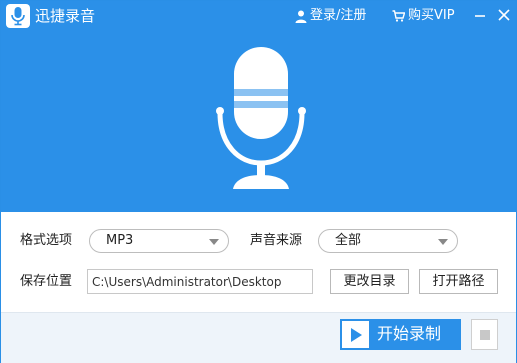 This screenshot has height=363, width=517. What do you see at coordinates (388, 241) in the screenshot?
I see `source-select: 全部` at bounding box center [388, 241].